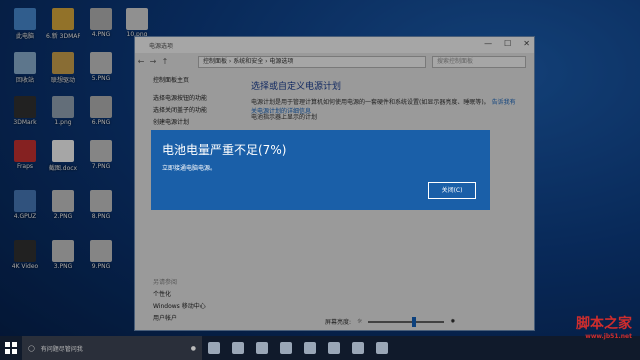  Describe the element at coordinates (180, 99) in the screenshot. I see `side-item-power-button: 选择电源按钮的功能` at that location.